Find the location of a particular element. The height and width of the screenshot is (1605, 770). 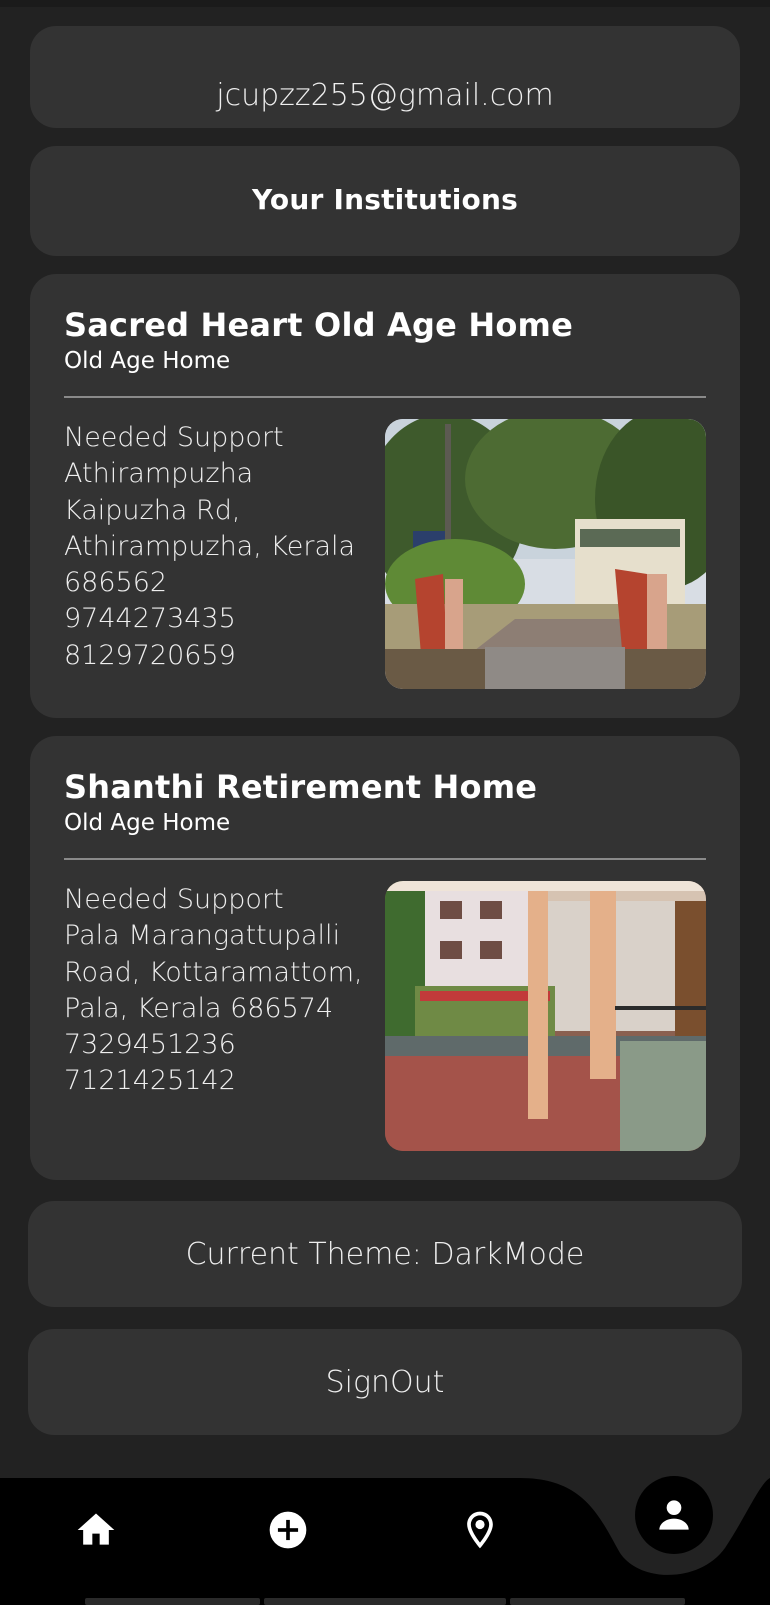

address-line: Athirampuzha is located at coordinates (159, 474).